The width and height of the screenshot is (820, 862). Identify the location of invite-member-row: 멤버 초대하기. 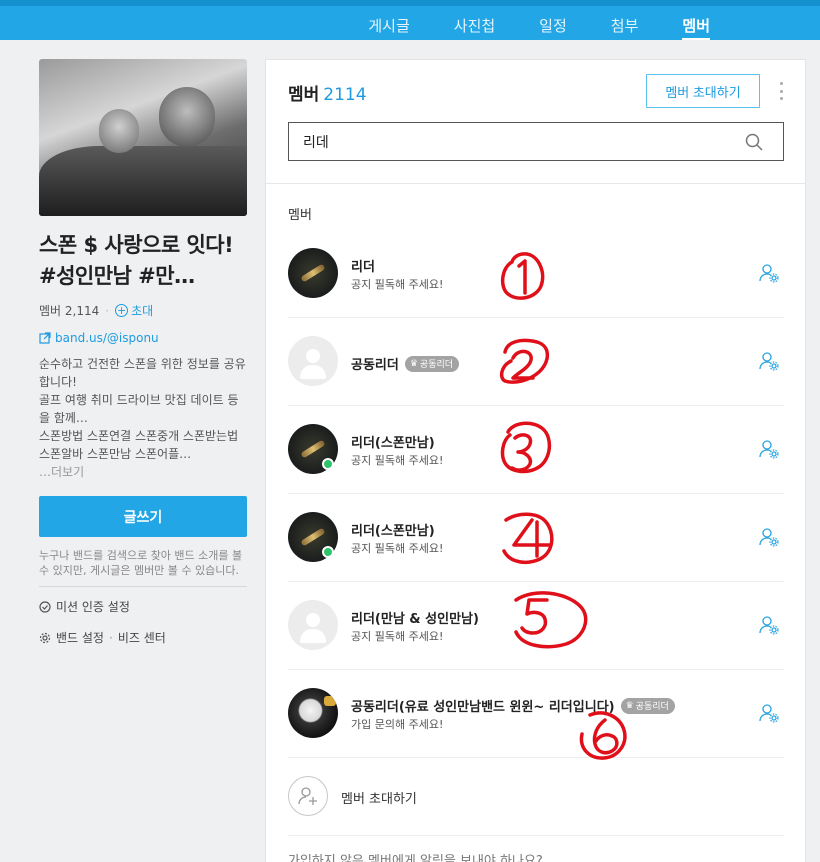
(536, 797).